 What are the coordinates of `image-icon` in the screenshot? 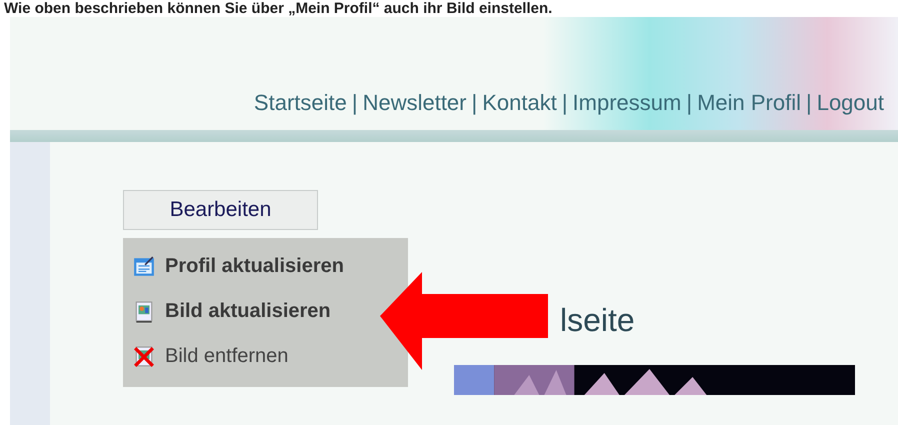 It's located at (144, 311).